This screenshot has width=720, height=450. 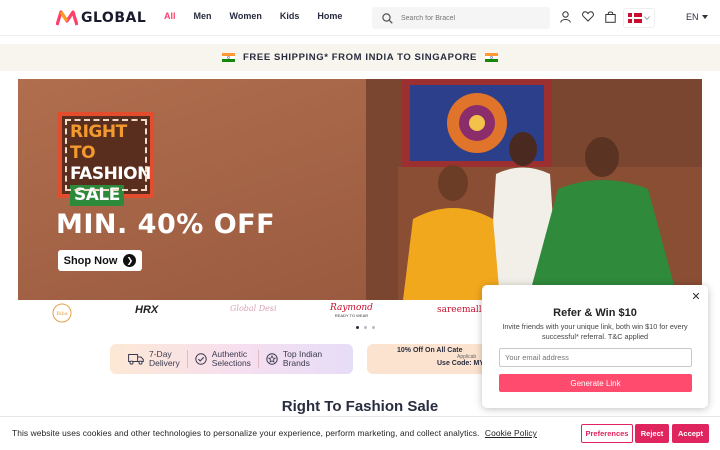 I want to click on header-icons, so click(x=588, y=17).